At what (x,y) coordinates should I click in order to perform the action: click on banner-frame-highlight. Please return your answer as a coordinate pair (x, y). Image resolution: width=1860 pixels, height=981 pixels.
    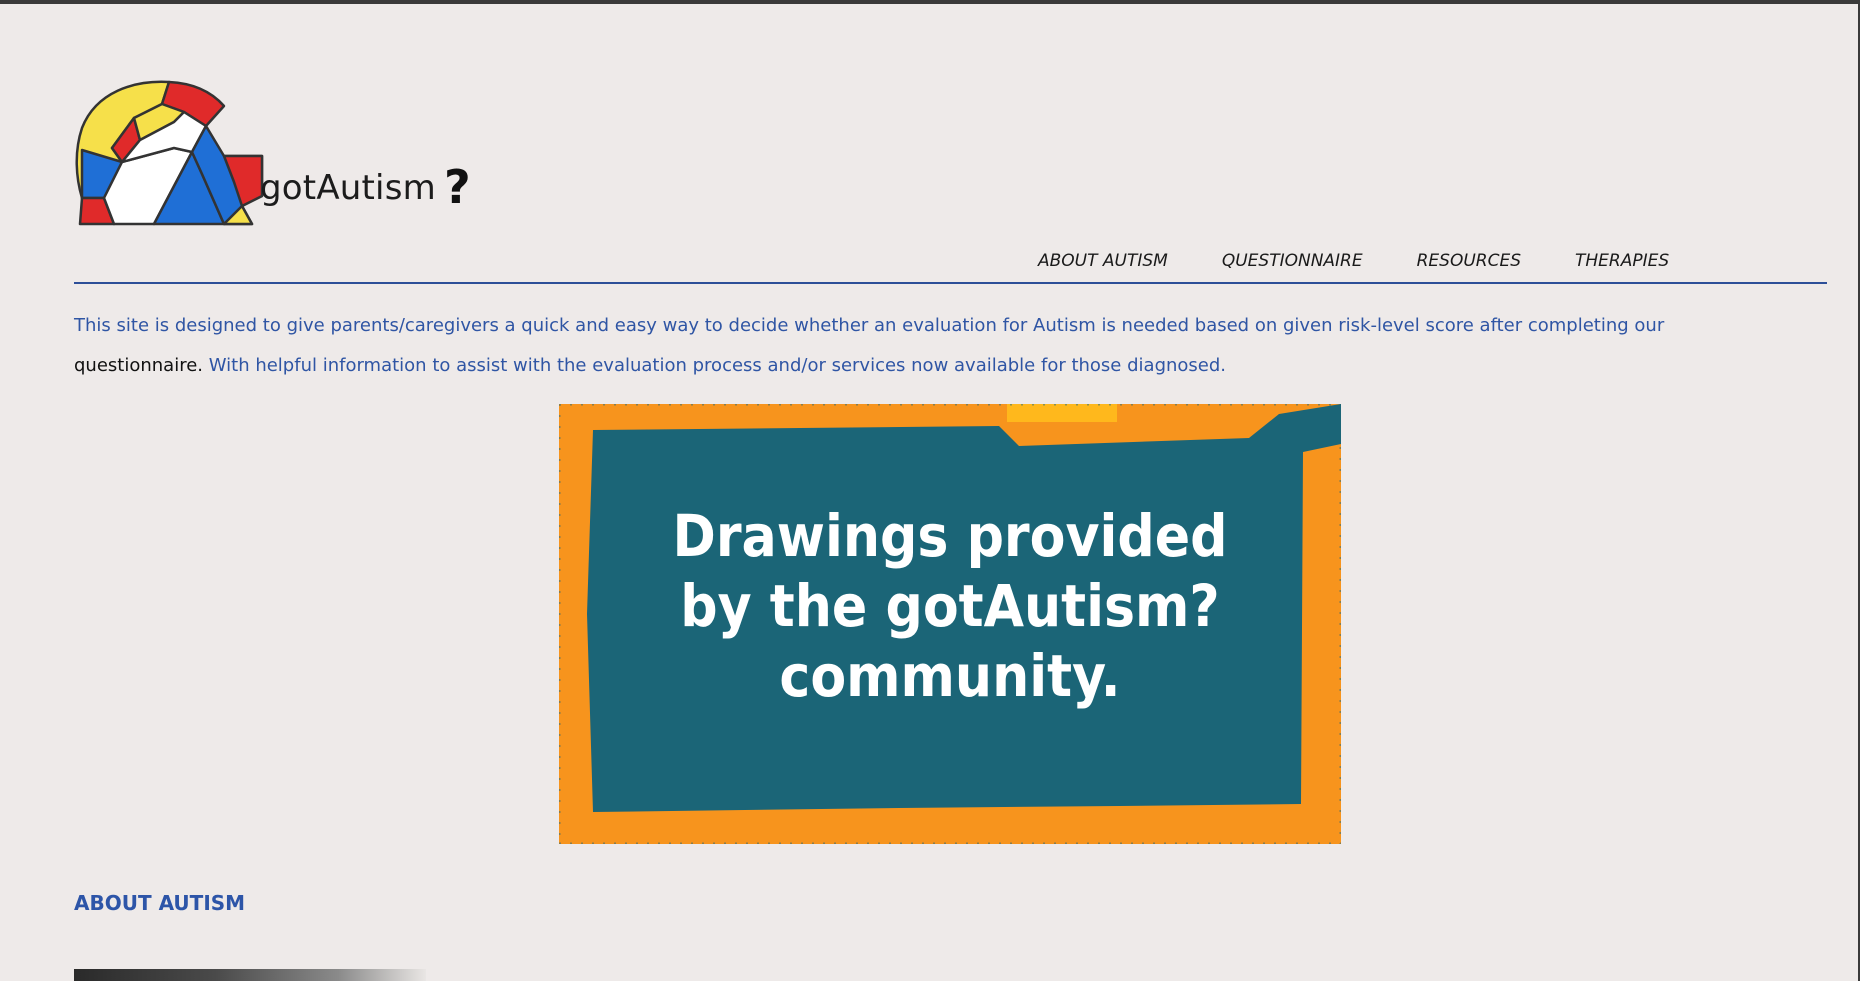
    Looking at the image, I should click on (1062, 413).